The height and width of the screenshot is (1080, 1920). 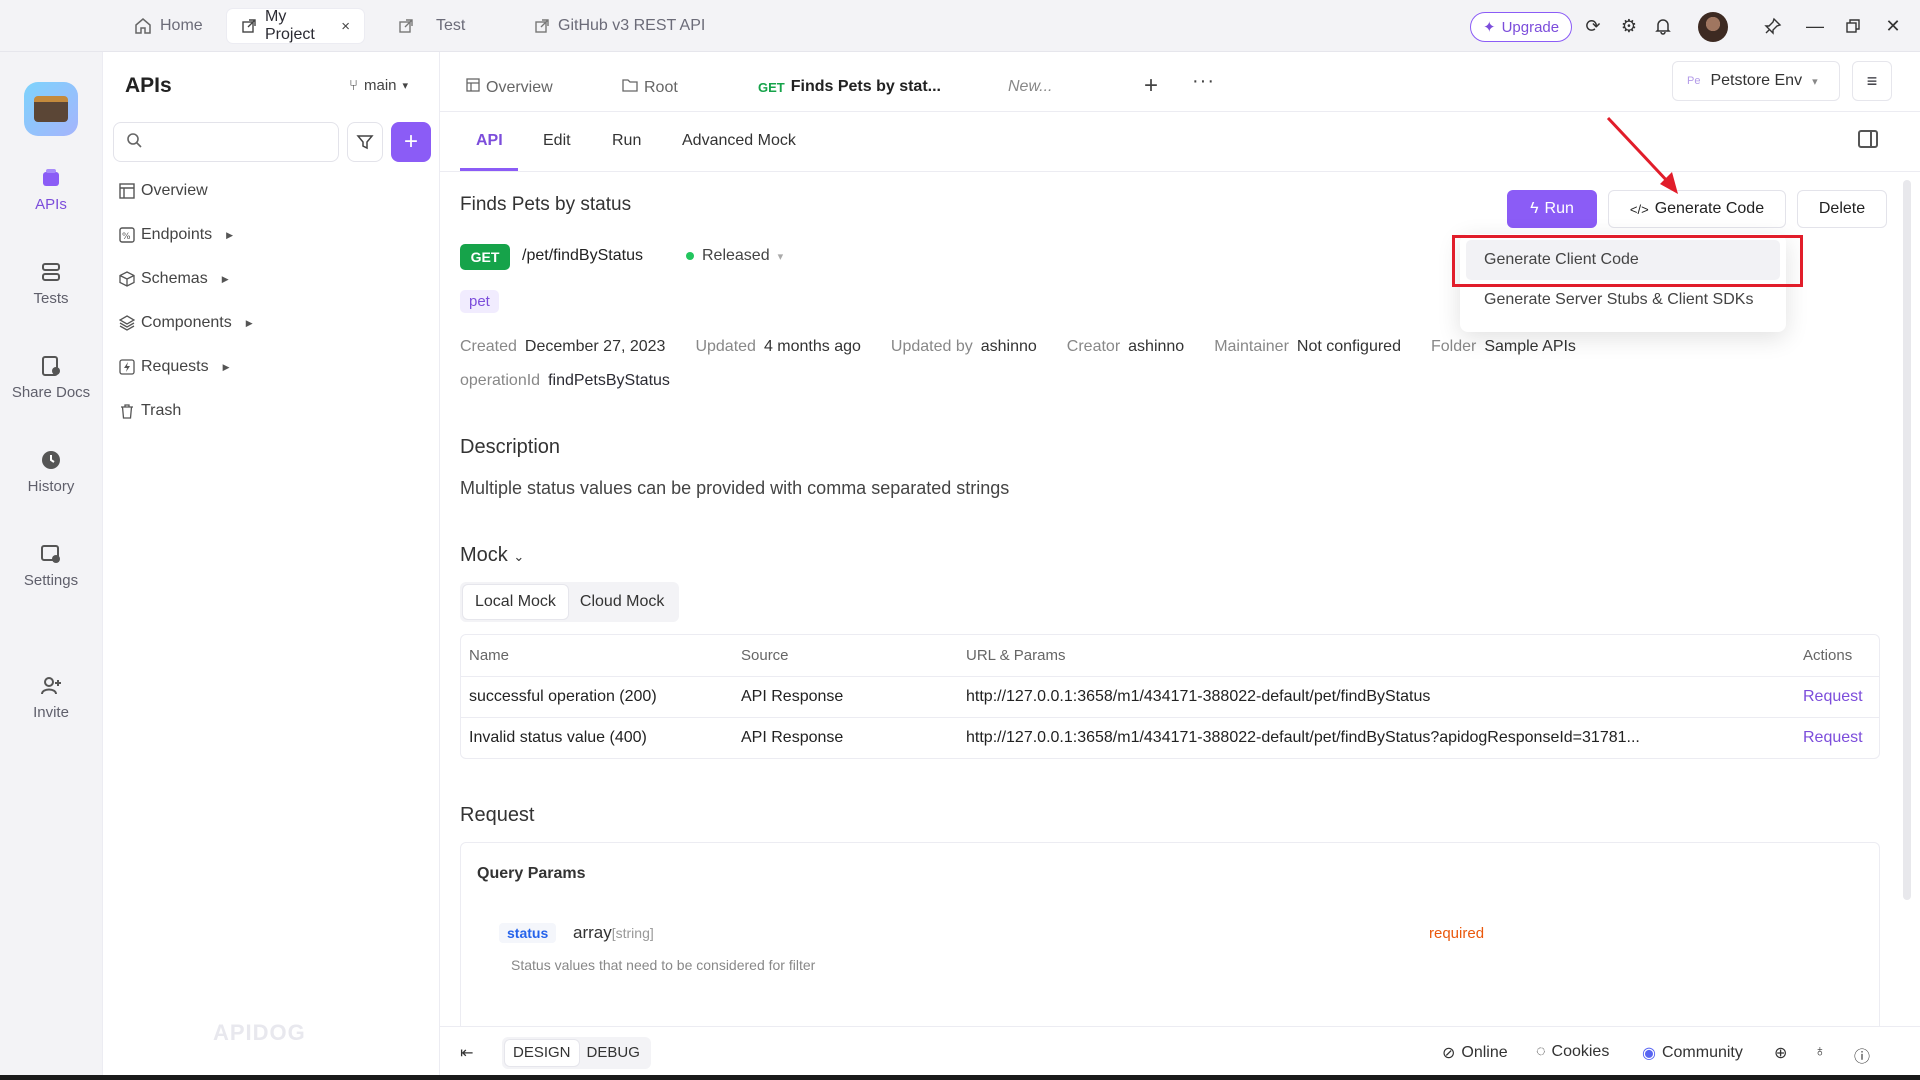 I want to click on sidebar-search, so click(x=226, y=142).